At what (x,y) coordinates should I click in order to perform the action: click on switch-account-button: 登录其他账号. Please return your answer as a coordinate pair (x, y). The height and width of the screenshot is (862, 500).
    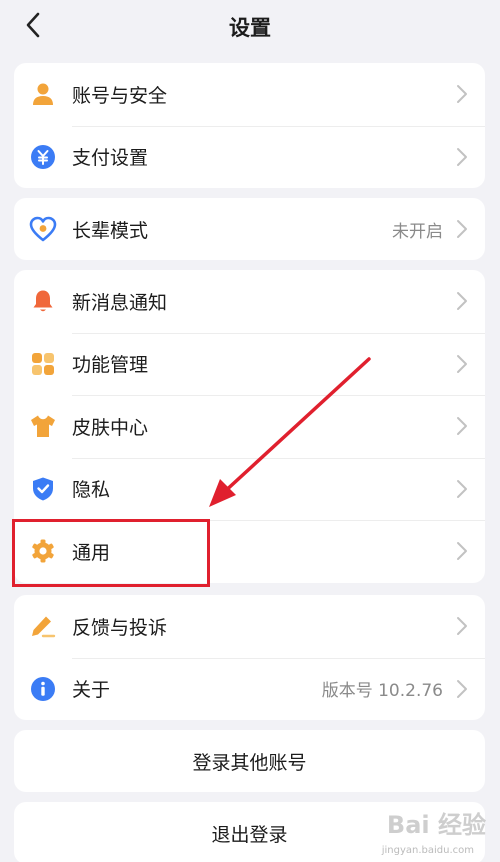
    Looking at the image, I should click on (249, 761).